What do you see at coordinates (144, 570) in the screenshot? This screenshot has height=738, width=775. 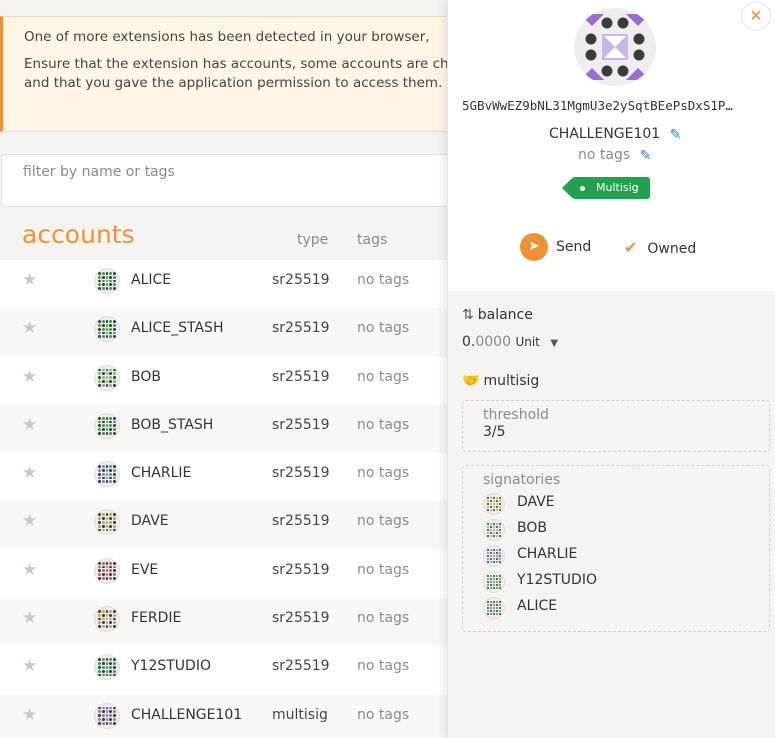 I see `account-name: EVE` at bounding box center [144, 570].